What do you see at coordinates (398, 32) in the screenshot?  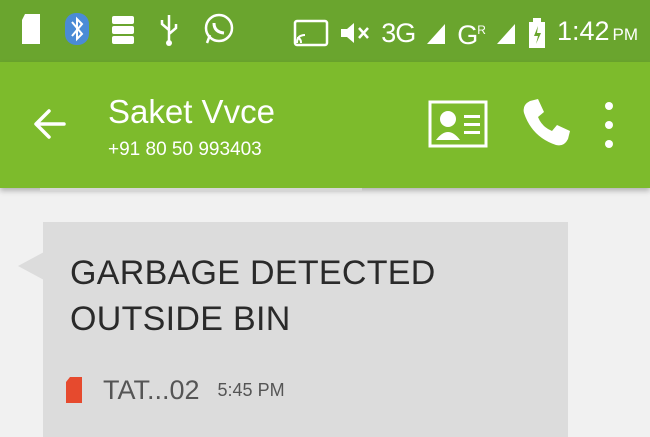 I see `network-3g-label: 3G` at bounding box center [398, 32].